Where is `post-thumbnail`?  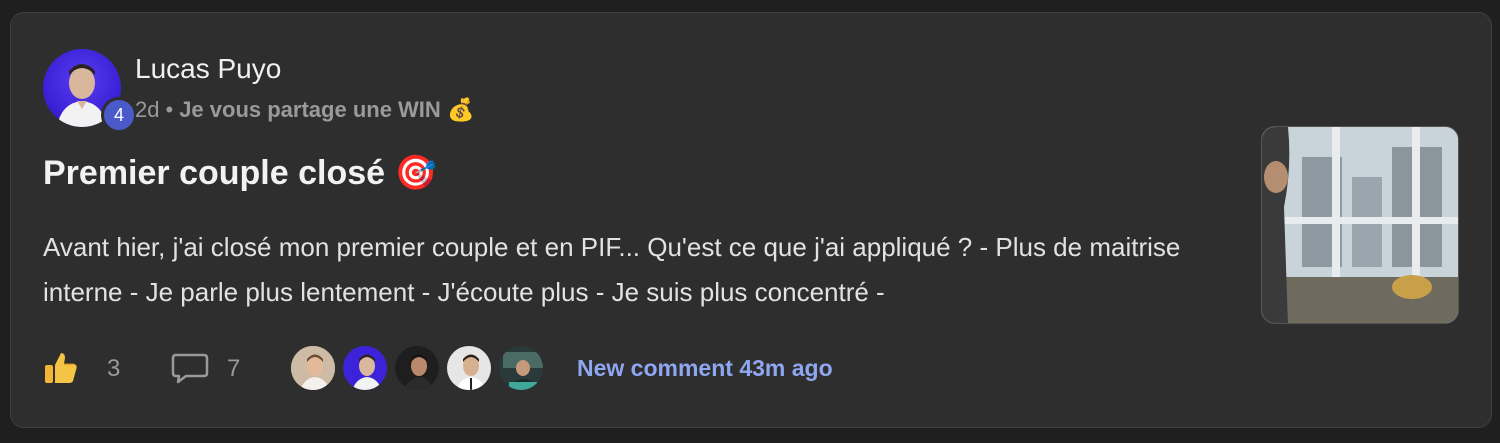 post-thumbnail is located at coordinates (1360, 225).